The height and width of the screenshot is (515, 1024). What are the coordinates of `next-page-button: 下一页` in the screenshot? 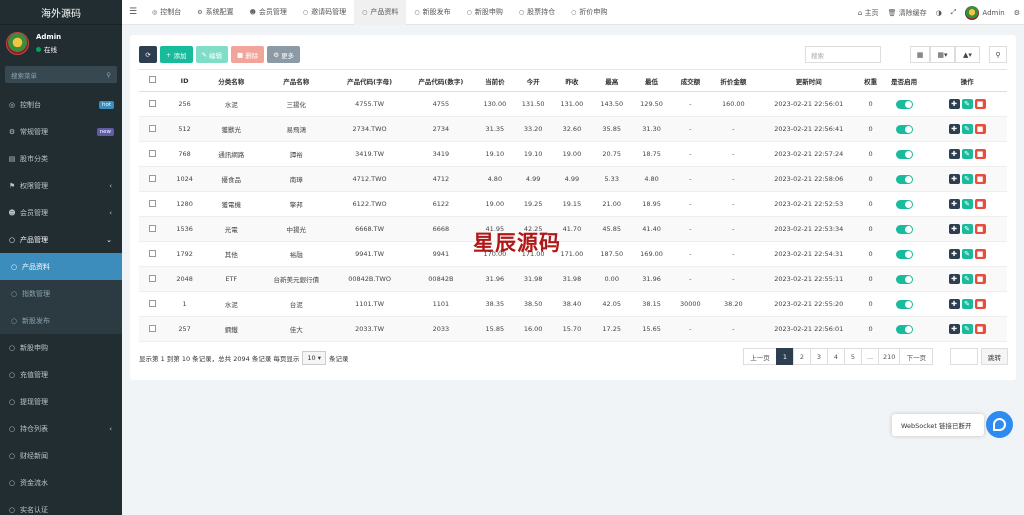 It's located at (916, 356).